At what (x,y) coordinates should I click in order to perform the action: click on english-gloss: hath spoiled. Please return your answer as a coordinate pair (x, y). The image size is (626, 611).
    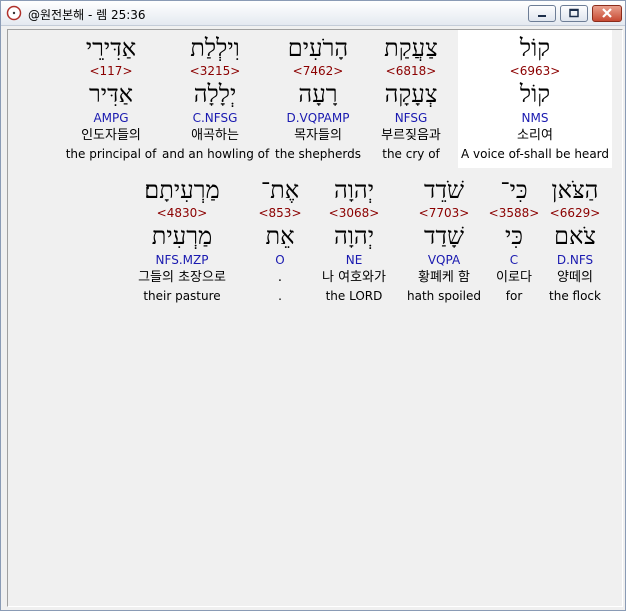
    Looking at the image, I should click on (444, 296).